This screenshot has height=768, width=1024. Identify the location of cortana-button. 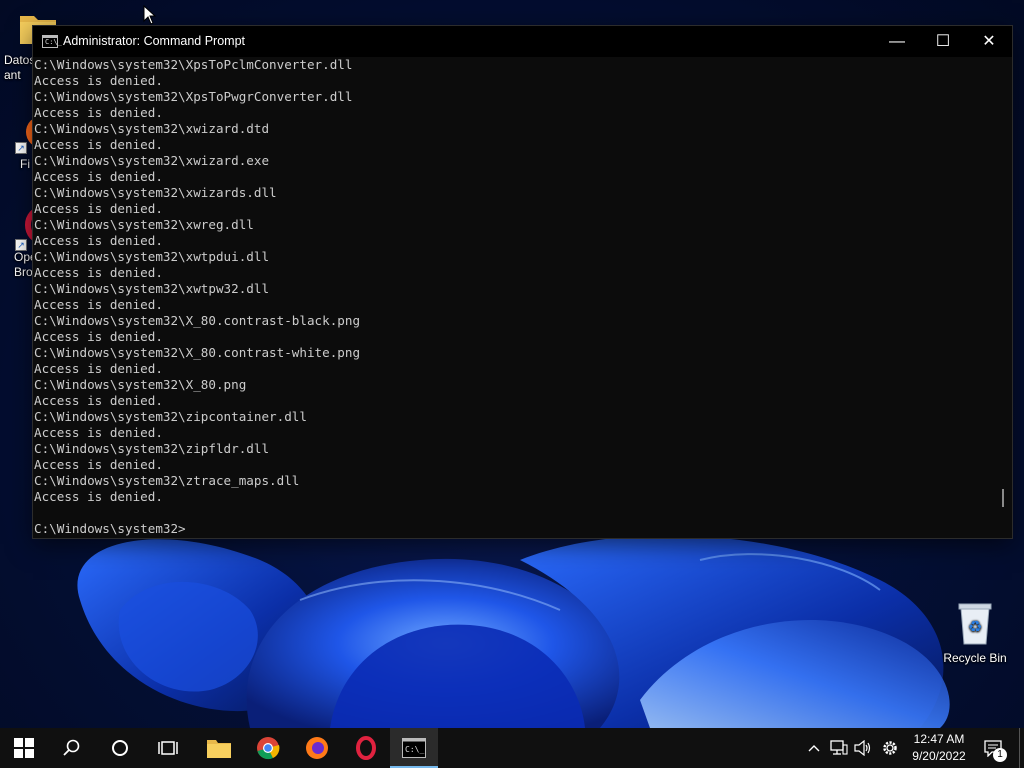
(120, 748).